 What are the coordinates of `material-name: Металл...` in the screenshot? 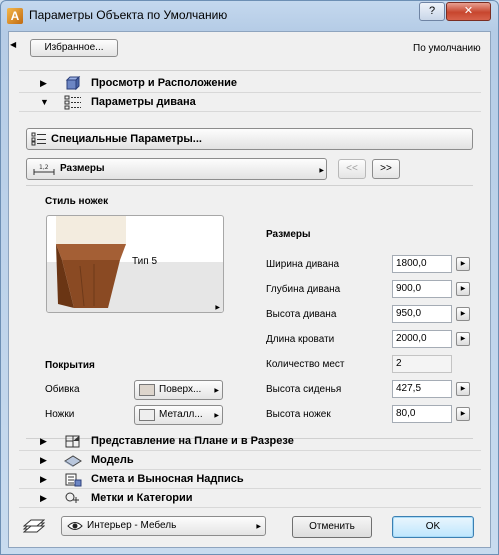 It's located at (181, 414).